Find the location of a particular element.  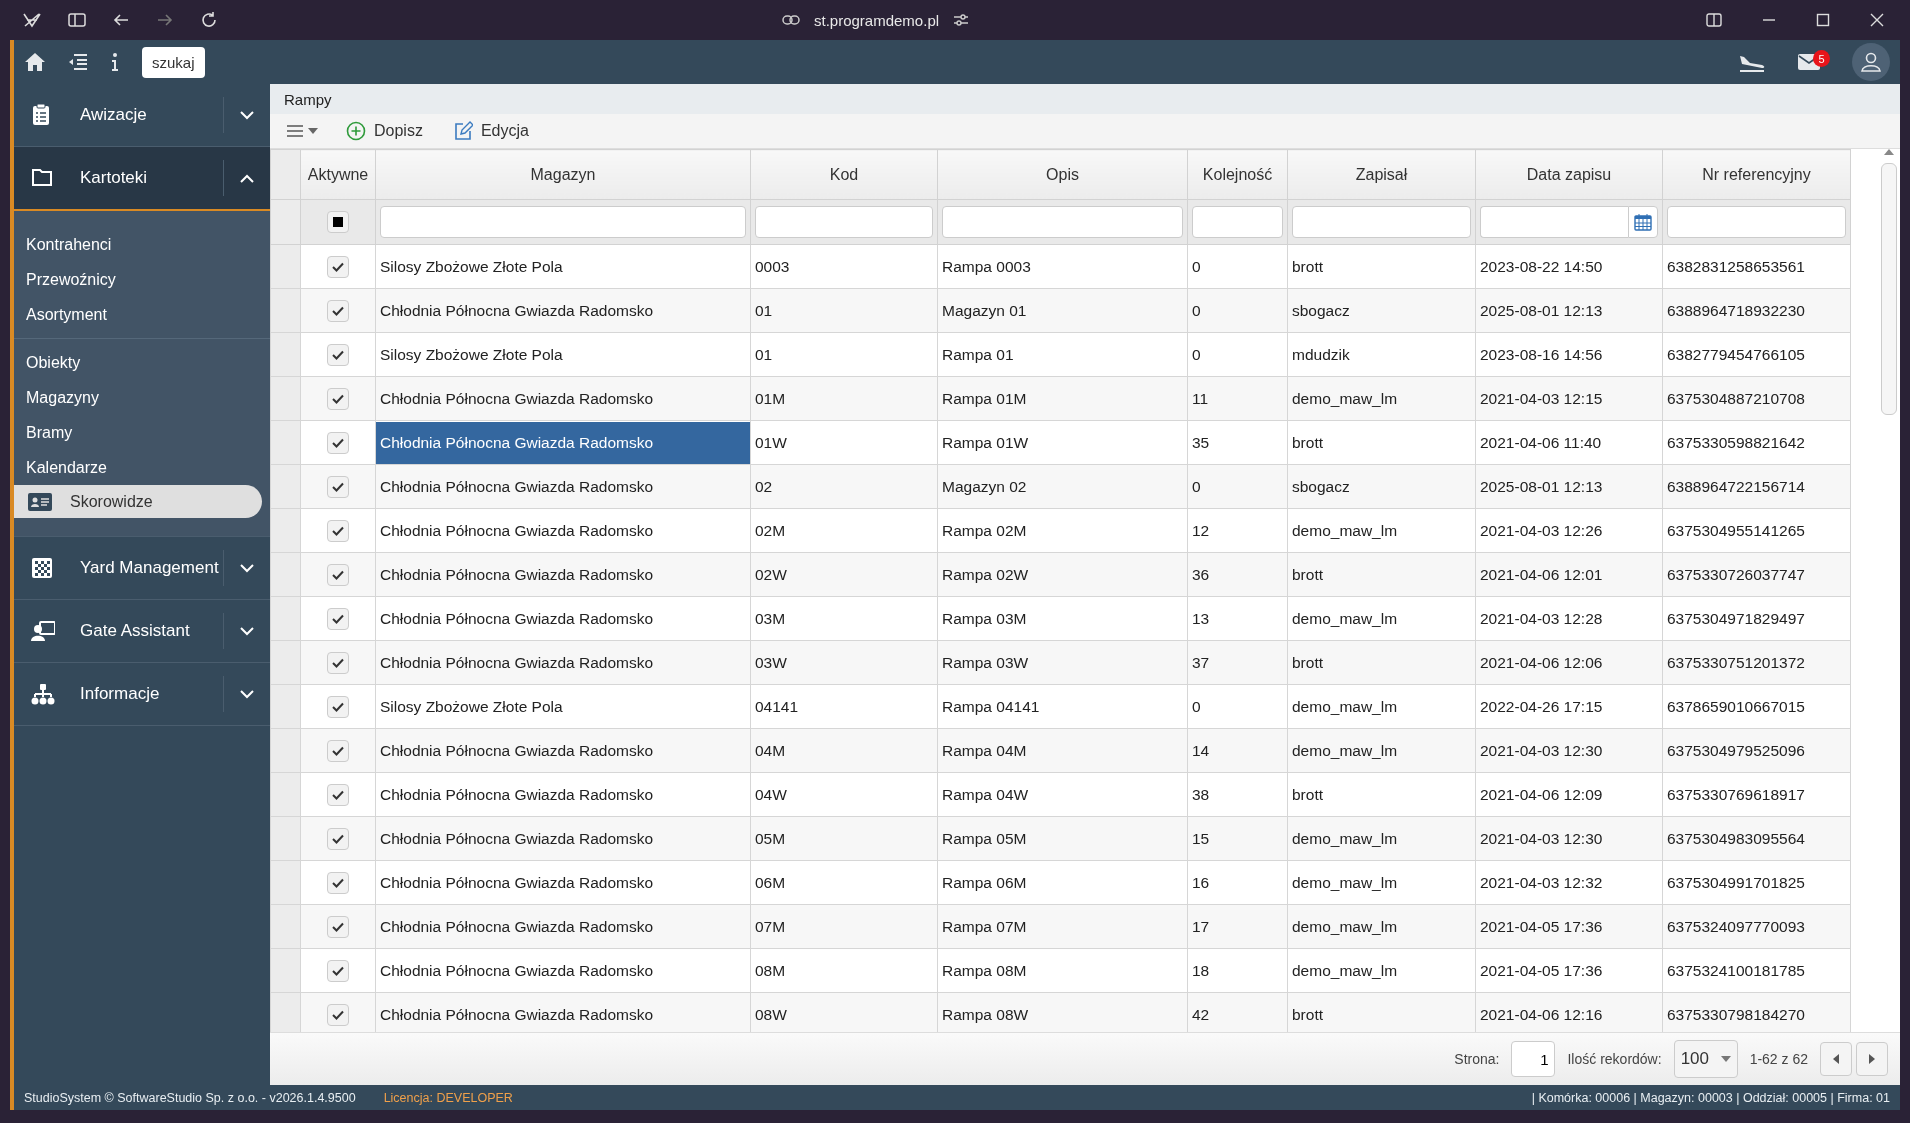

chevron-down-icon is located at coordinates (247, 694).